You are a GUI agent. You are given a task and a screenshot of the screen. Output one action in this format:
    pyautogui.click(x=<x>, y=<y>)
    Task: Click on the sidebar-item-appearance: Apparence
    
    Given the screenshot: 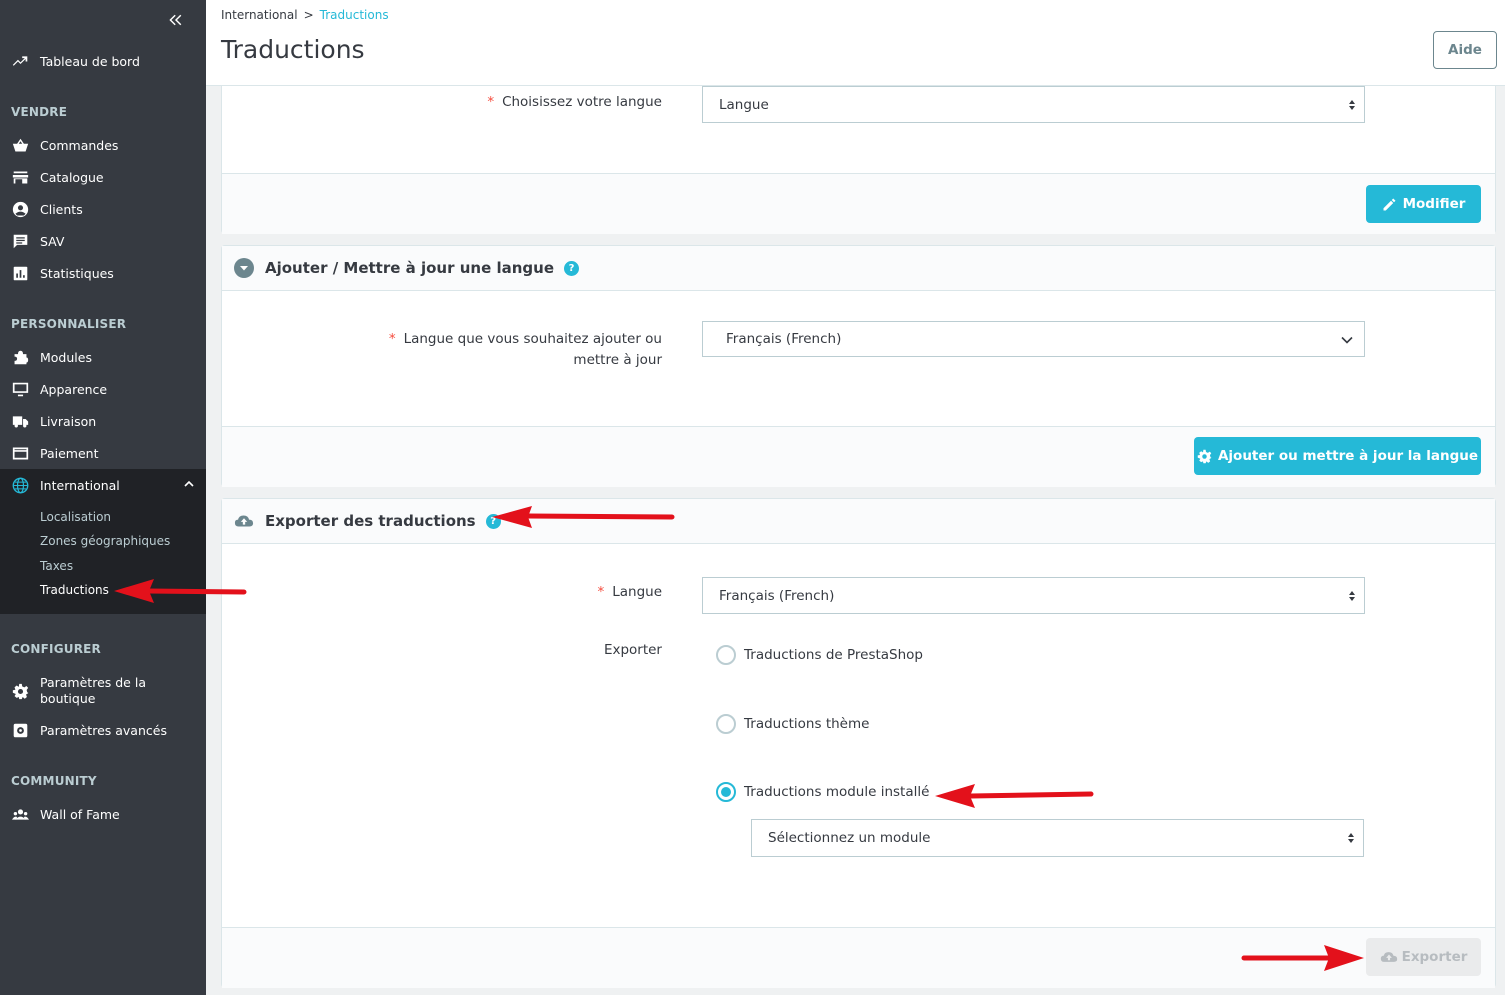 What is the action you would take?
    pyautogui.click(x=103, y=389)
    